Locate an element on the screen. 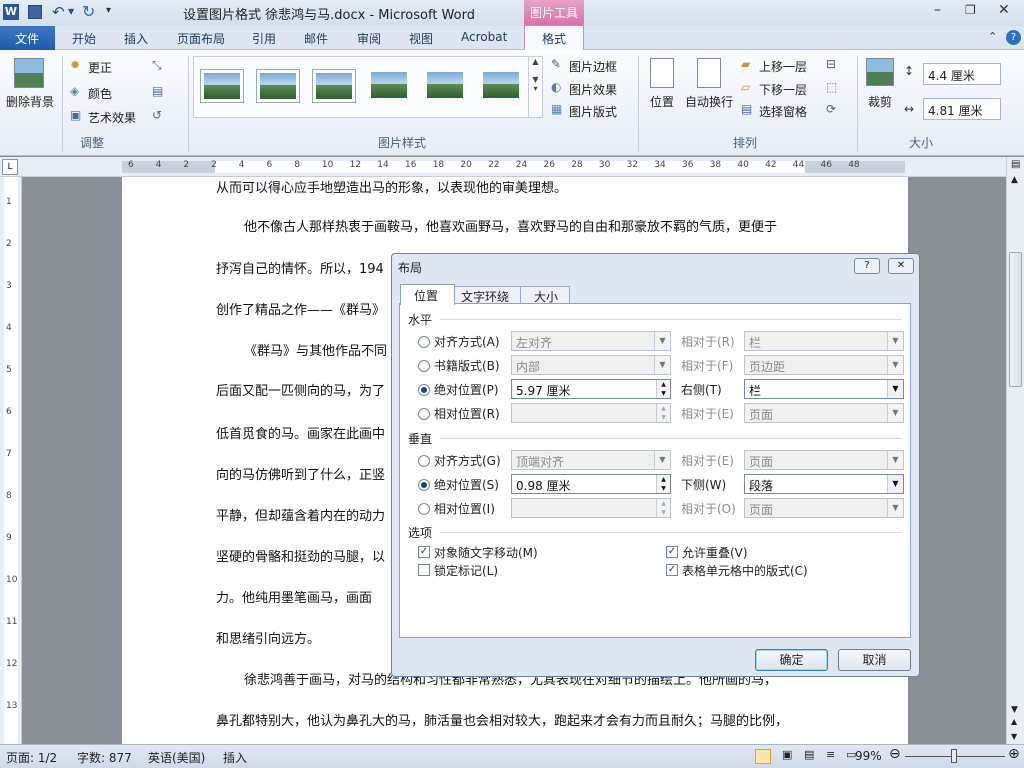  v-absolute-radio is located at coordinates (424, 485).